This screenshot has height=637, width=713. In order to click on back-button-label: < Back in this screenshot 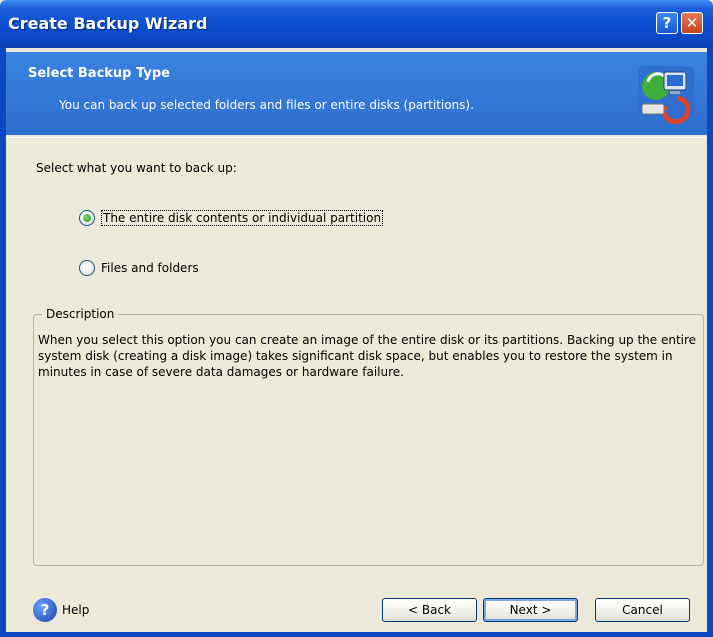, I will do `click(429, 610)`.